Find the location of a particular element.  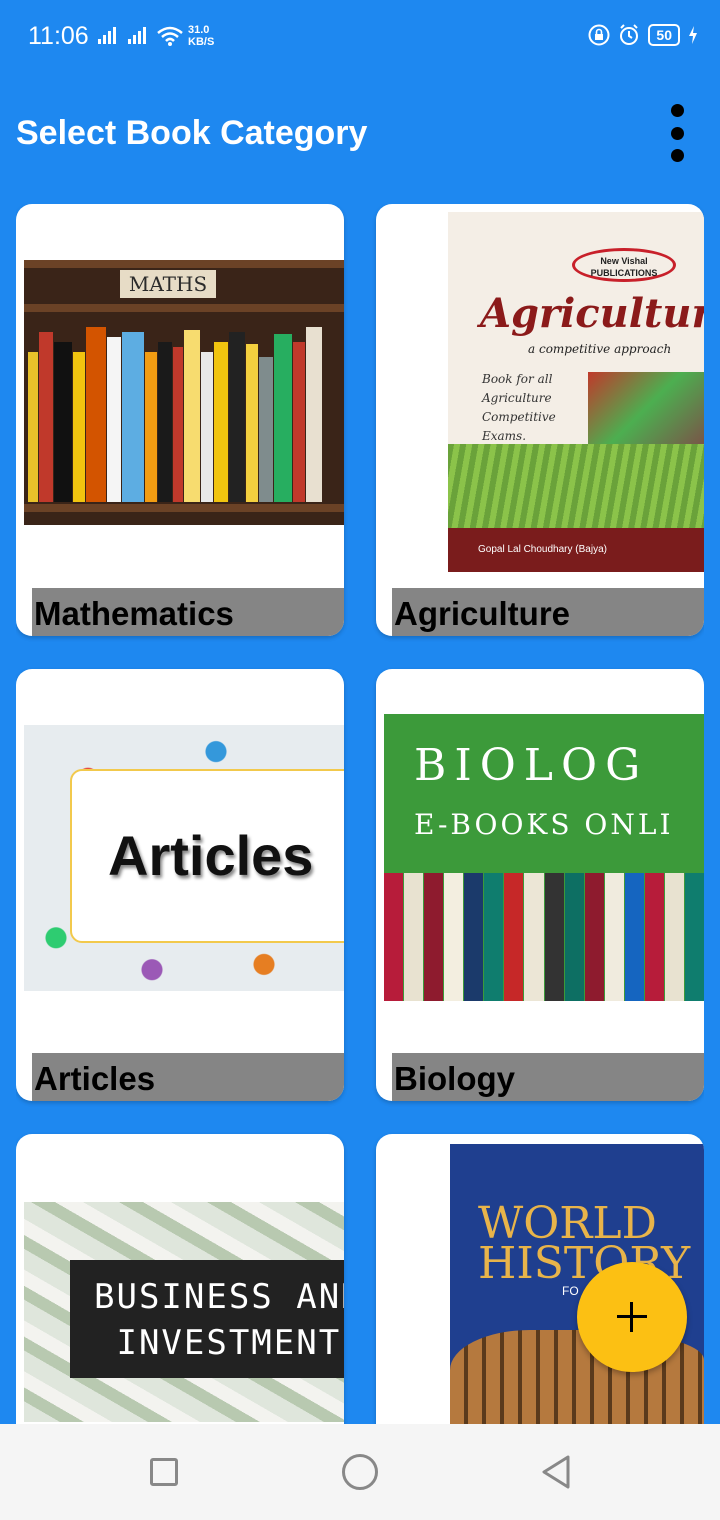

lock-icon is located at coordinates (599, 35).